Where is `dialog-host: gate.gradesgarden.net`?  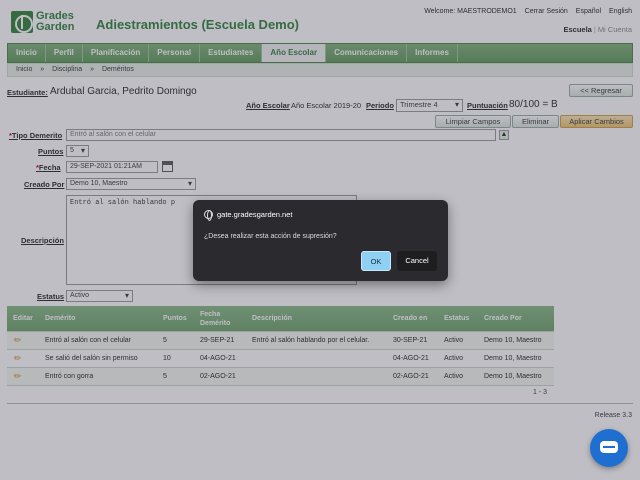
dialog-host: gate.gradesgarden.net is located at coordinates (248, 215).